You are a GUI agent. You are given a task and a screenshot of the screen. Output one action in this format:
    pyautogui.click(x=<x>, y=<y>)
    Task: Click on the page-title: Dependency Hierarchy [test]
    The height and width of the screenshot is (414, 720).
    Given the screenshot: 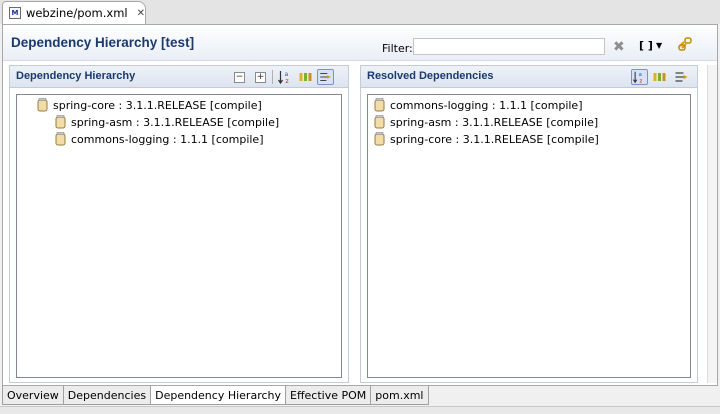 What is the action you would take?
    pyautogui.click(x=103, y=42)
    